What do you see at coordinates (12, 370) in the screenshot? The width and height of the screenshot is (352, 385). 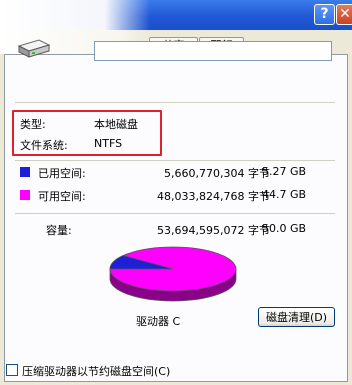 I see `compress-drive-checkbox` at bounding box center [12, 370].